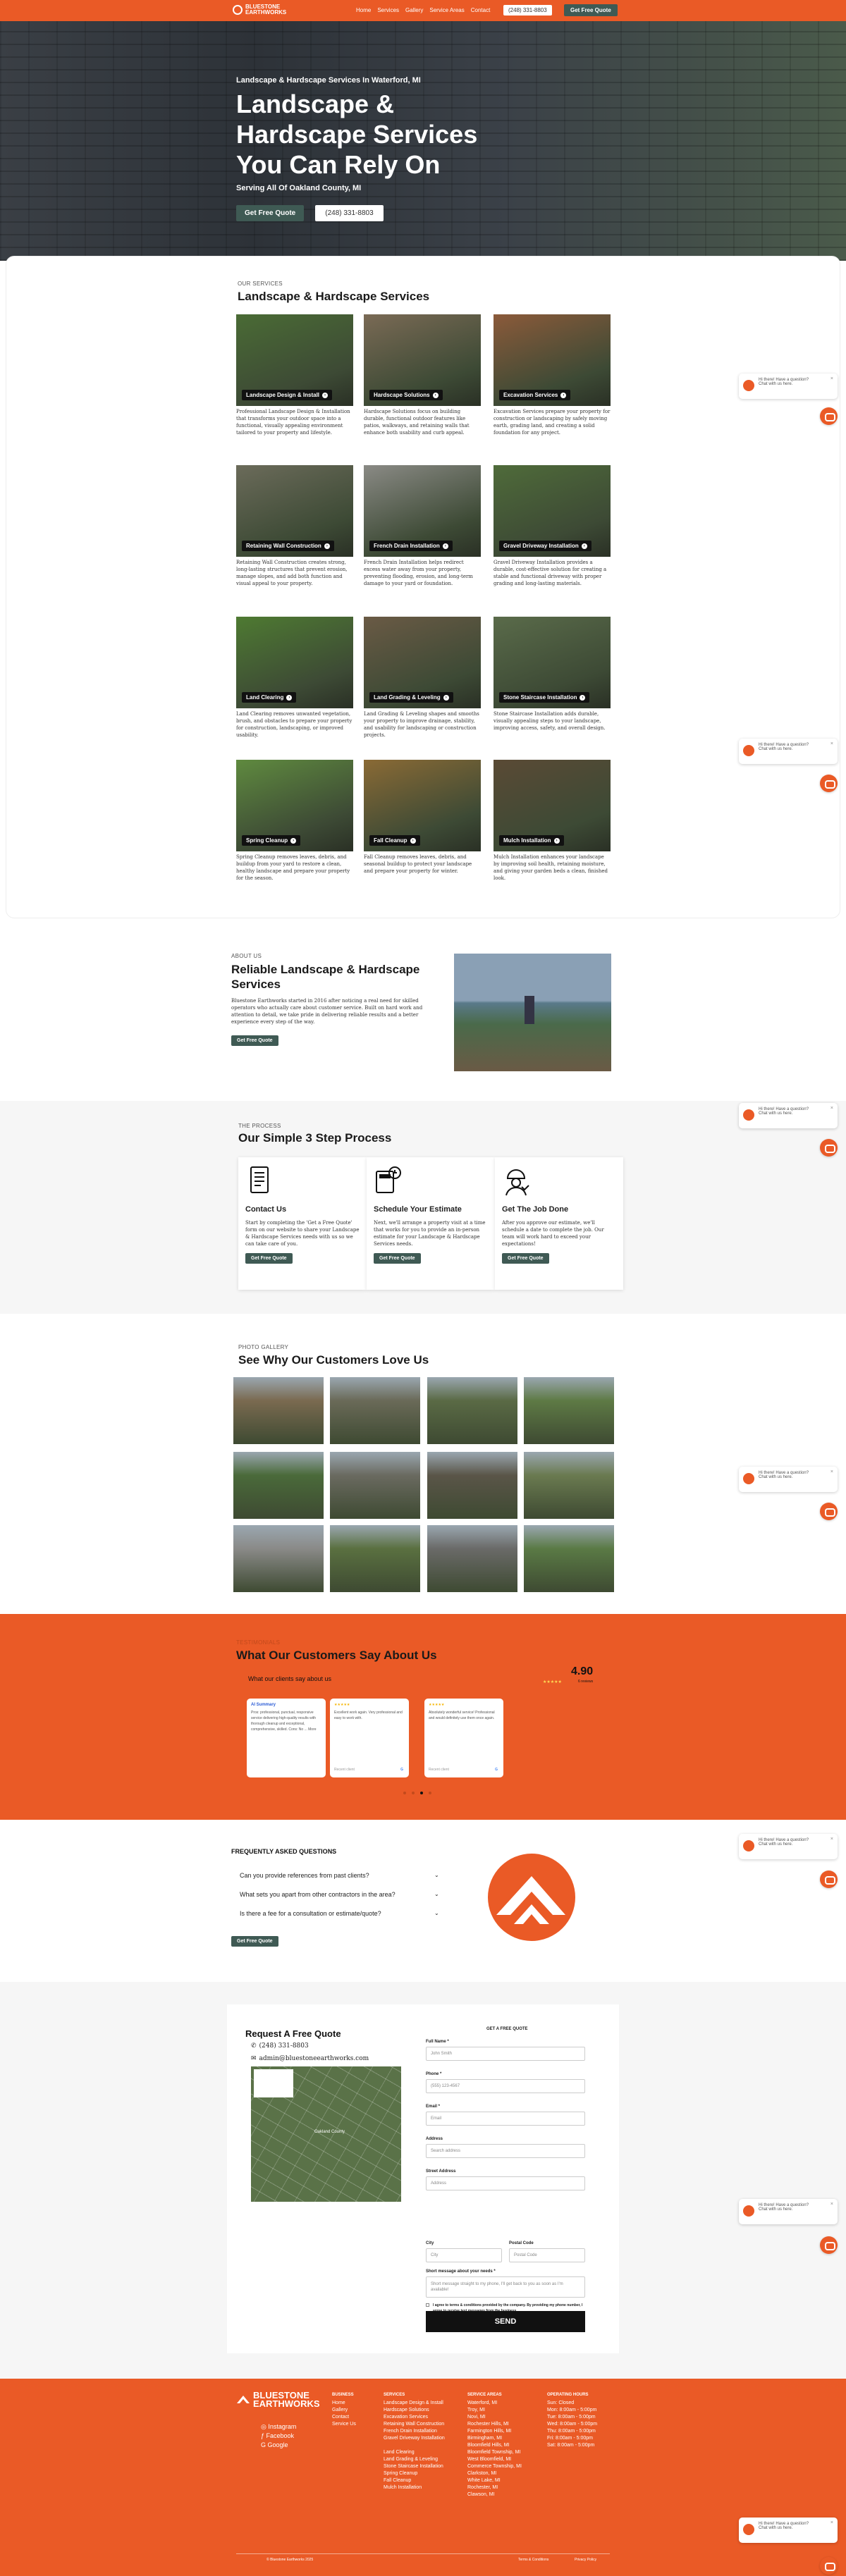 This screenshot has width=846, height=2576. What do you see at coordinates (572, 2424) in the screenshot?
I see `footer-hours-item: Wed: 8:00am - 5:00pm` at bounding box center [572, 2424].